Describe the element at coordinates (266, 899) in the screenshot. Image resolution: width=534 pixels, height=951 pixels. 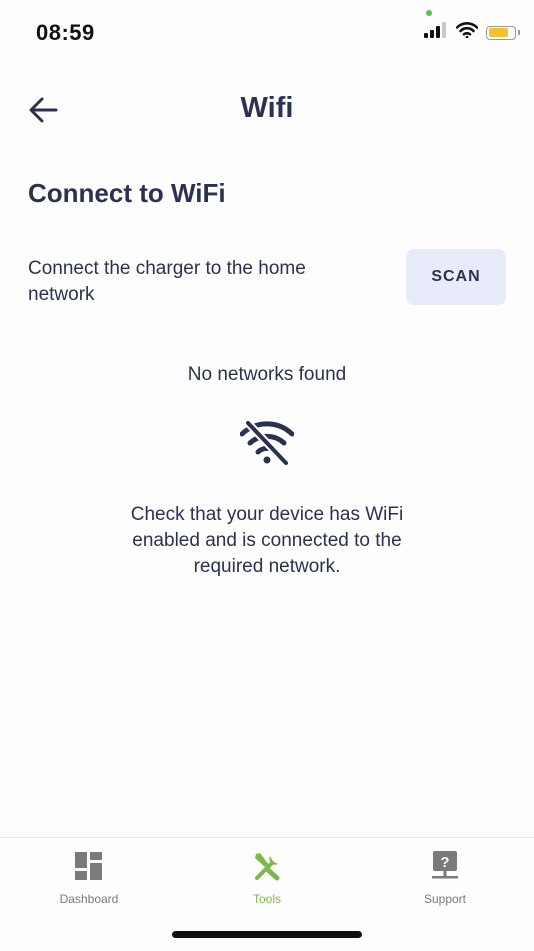
I see `nav-label-tools: Tools` at that location.